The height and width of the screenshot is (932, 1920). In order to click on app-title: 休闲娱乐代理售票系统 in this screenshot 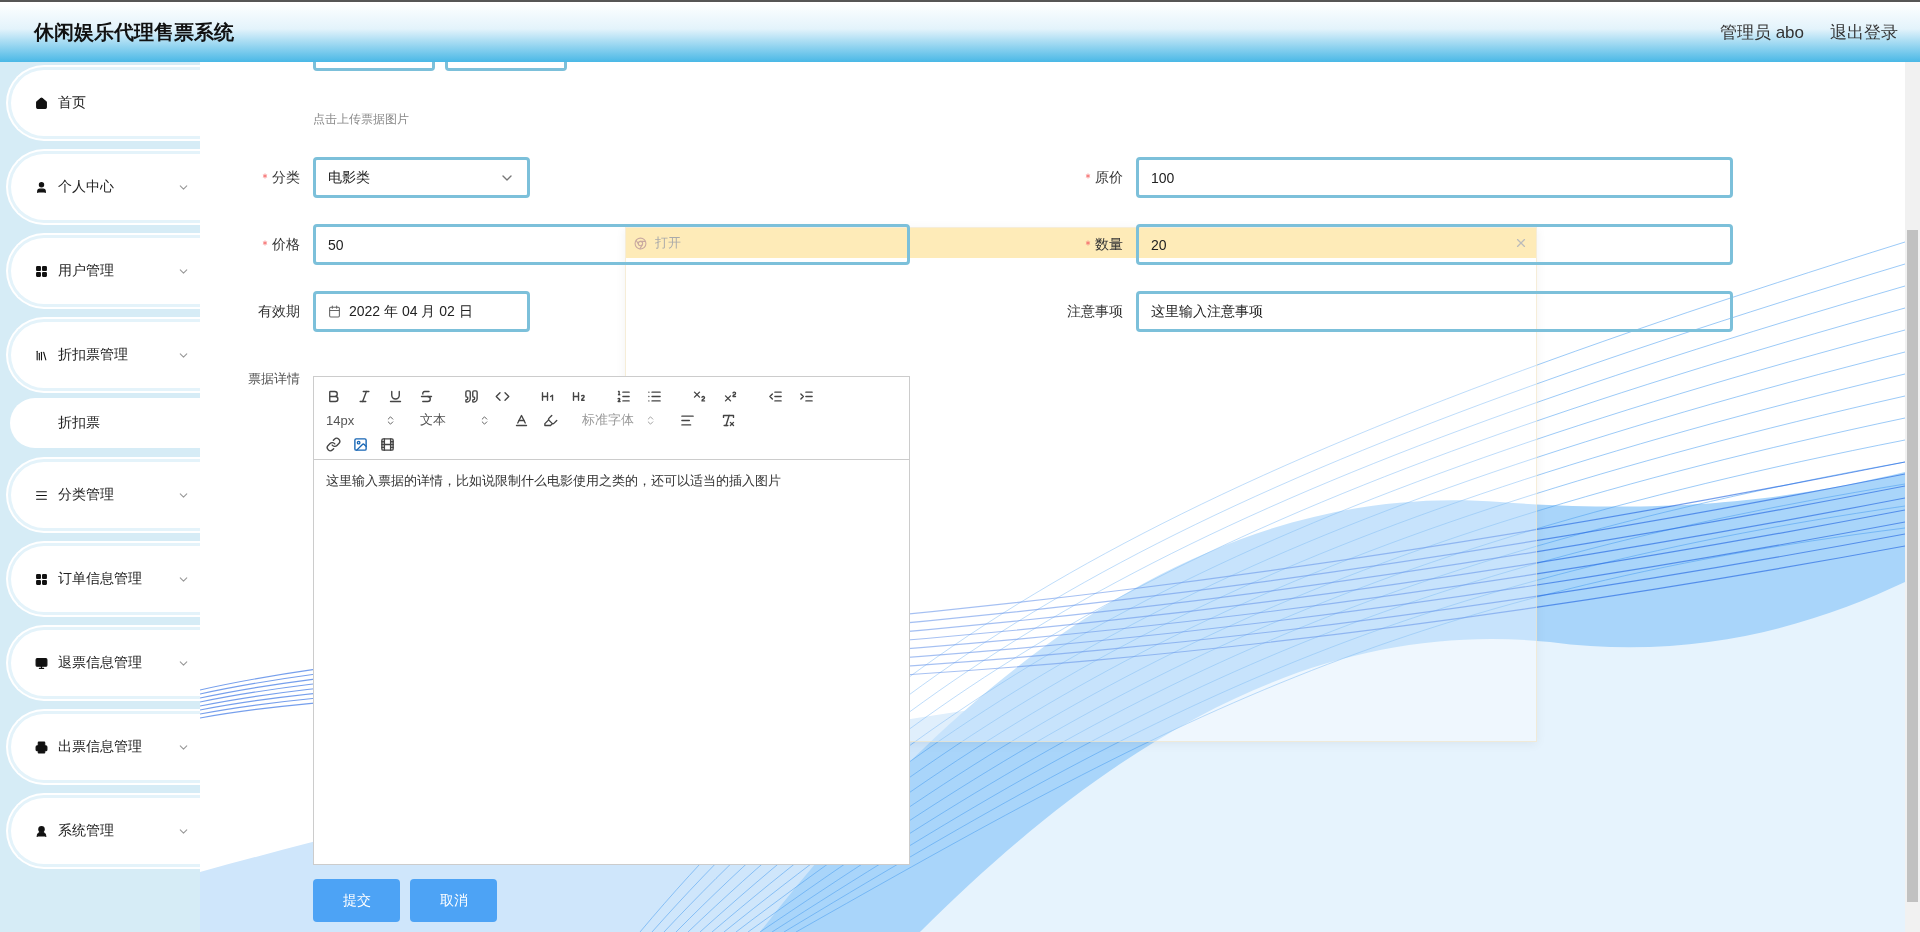, I will do `click(134, 32)`.